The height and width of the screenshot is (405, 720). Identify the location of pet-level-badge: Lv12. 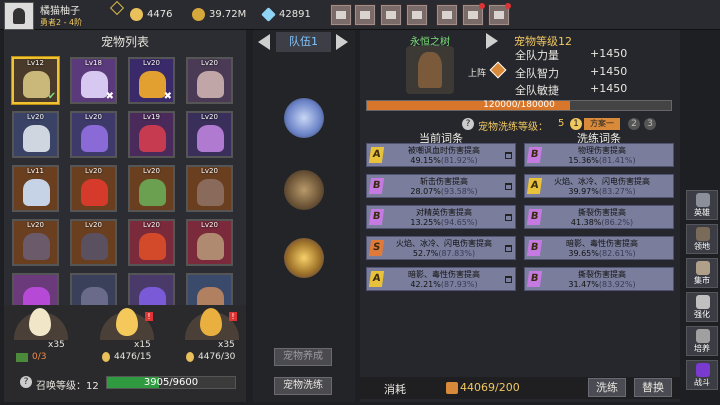
(35, 63).